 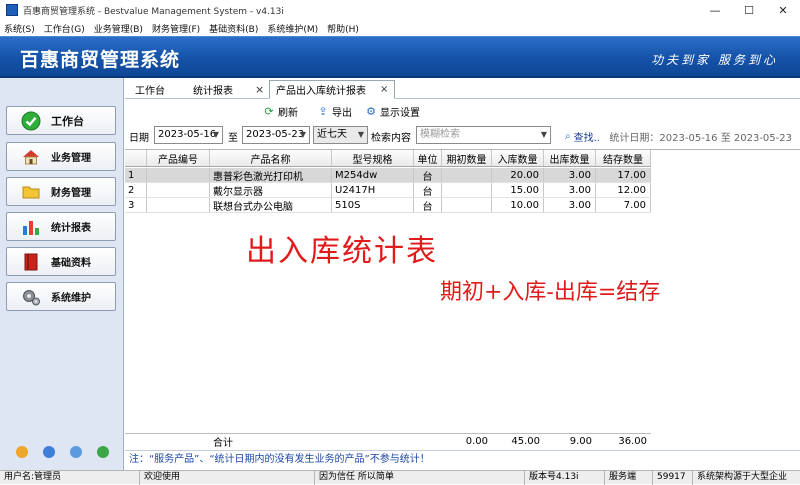 I want to click on gear-icon: ⚙, so click(x=371, y=111).